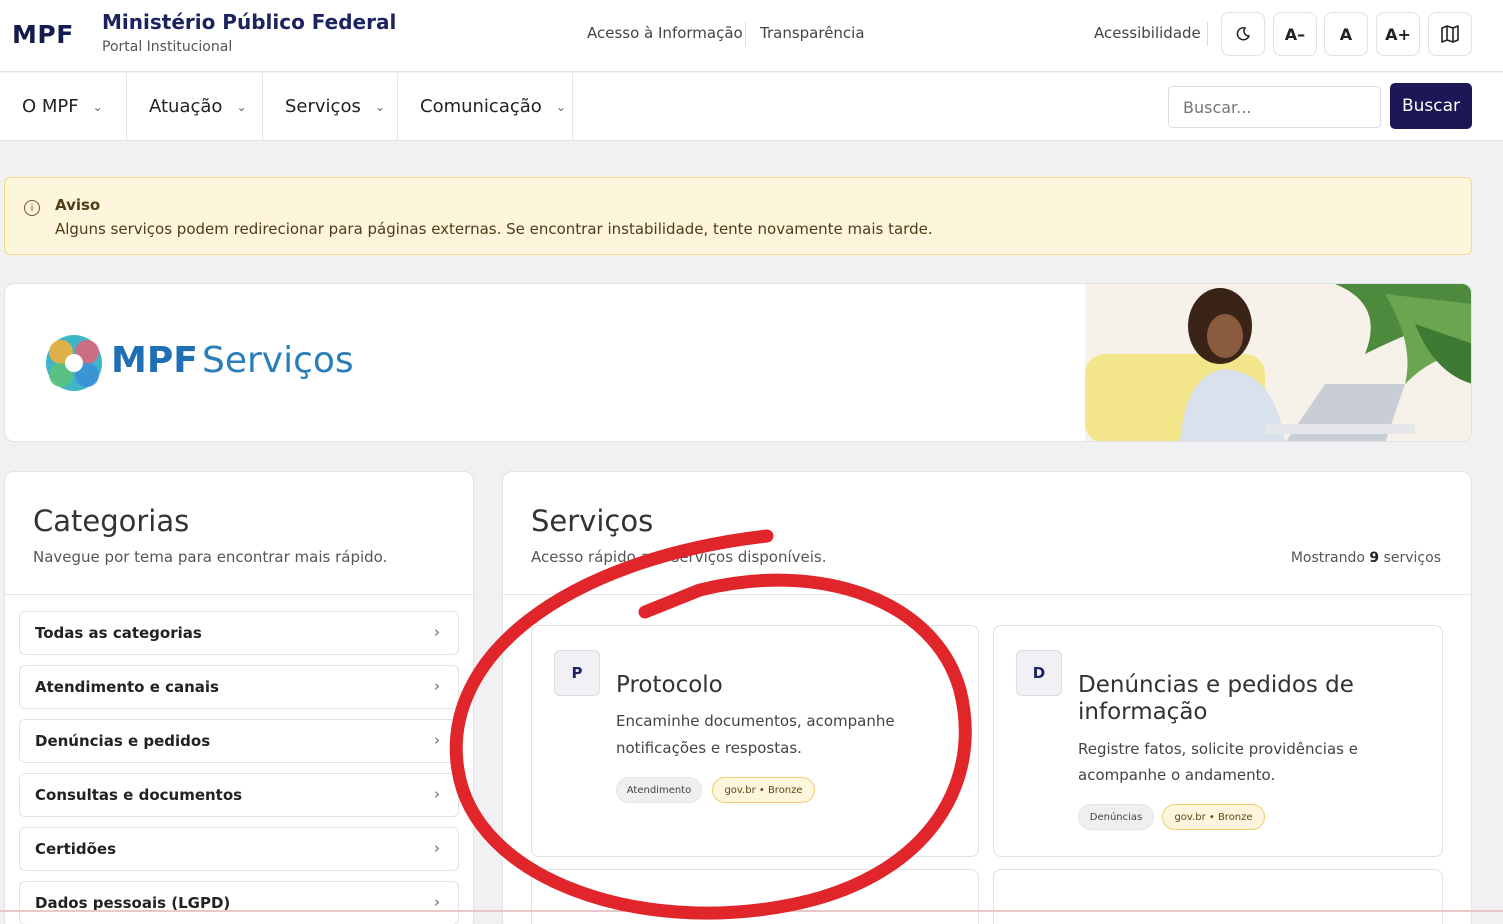 The image size is (1503, 924). What do you see at coordinates (679, 557) in the screenshot?
I see `services-subtitle: Acesso rápido aos serviços disponíveis.` at bounding box center [679, 557].